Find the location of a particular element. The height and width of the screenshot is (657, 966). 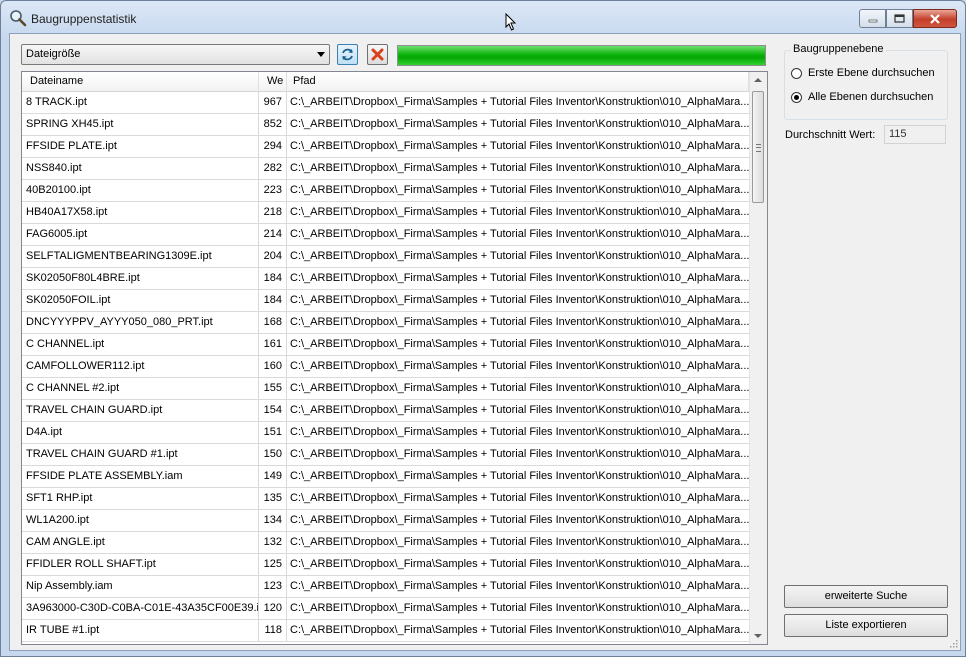

cell-dateiname: D4A.ipt is located at coordinates (140, 432).